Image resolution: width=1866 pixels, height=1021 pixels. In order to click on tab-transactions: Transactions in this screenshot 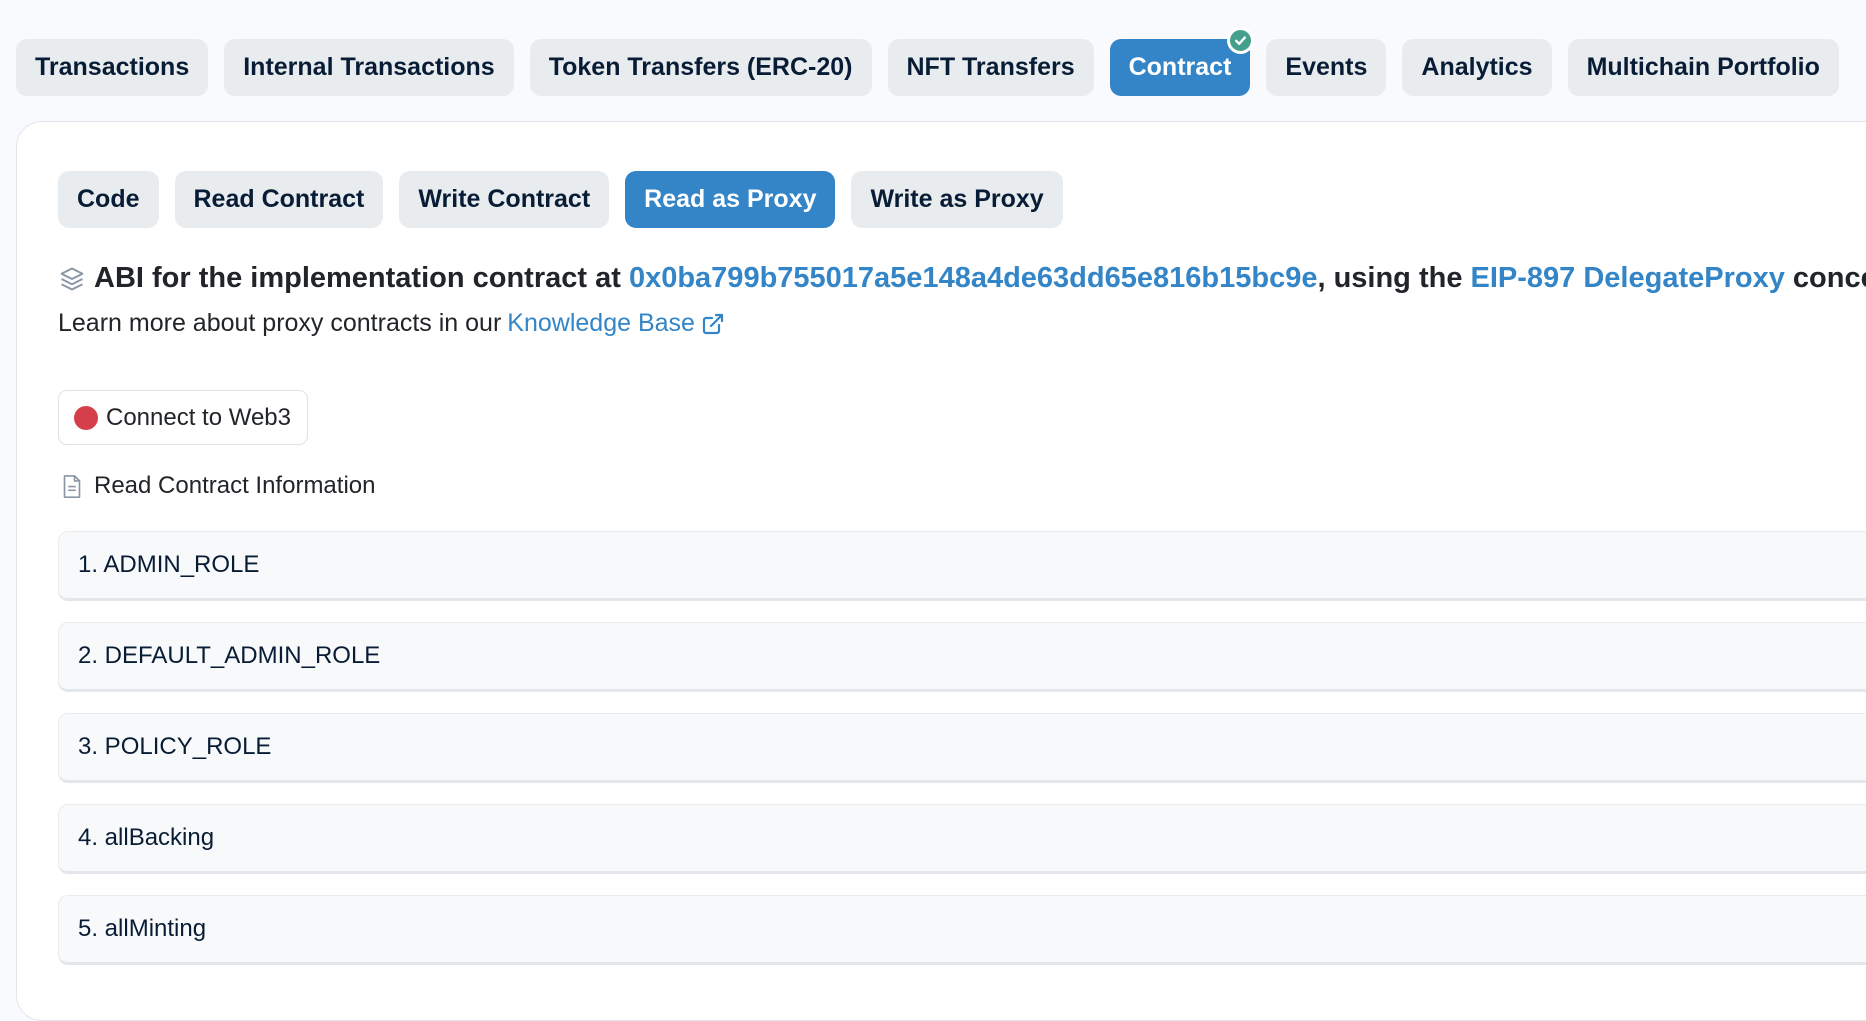, I will do `click(112, 67)`.